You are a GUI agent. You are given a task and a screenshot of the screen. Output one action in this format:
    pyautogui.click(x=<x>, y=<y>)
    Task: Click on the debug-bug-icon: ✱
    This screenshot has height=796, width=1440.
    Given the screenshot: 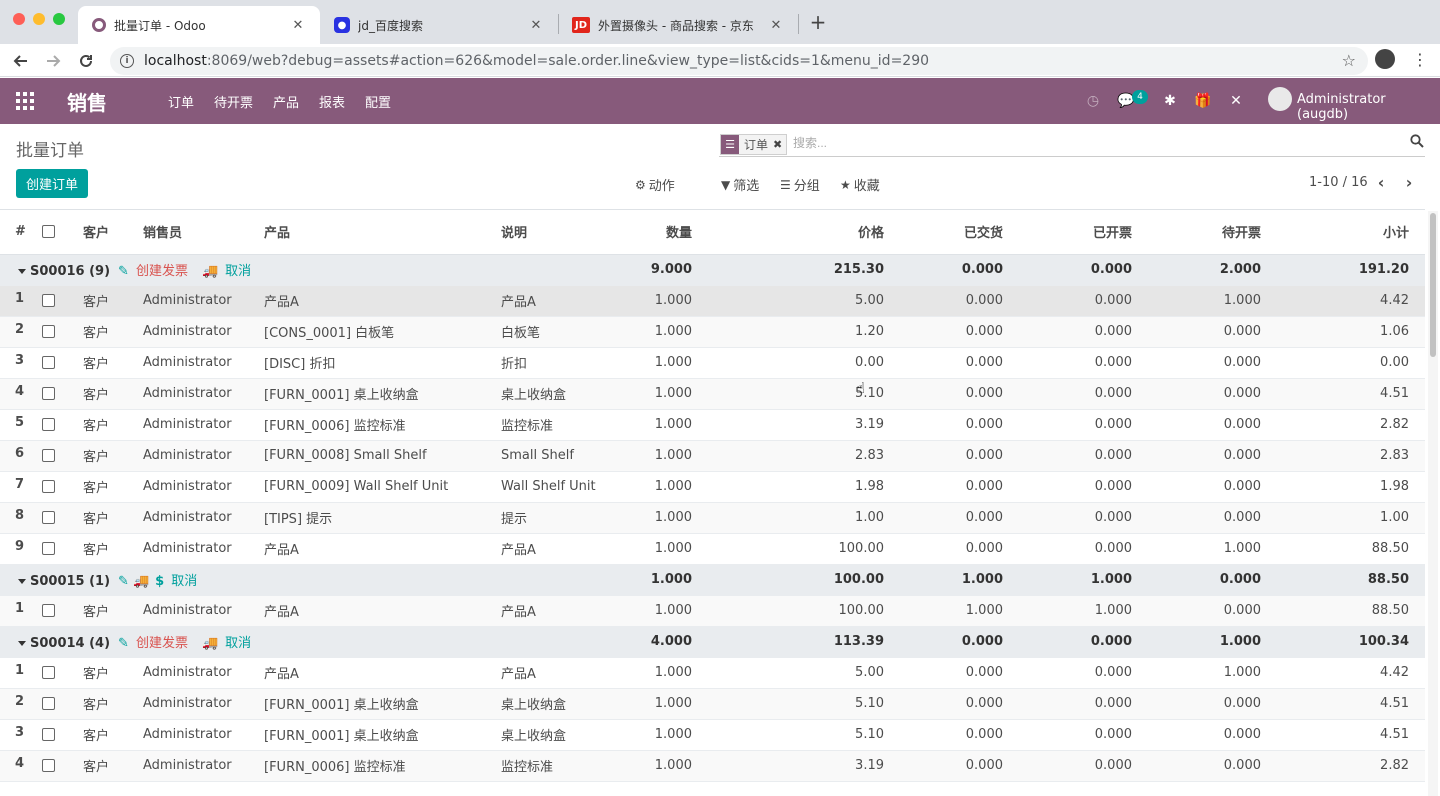 What is the action you would take?
    pyautogui.click(x=1170, y=101)
    